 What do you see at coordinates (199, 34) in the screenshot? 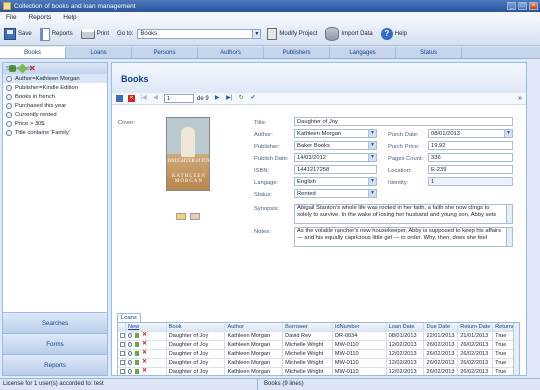
I see `goto-select: Books ▼` at bounding box center [199, 34].